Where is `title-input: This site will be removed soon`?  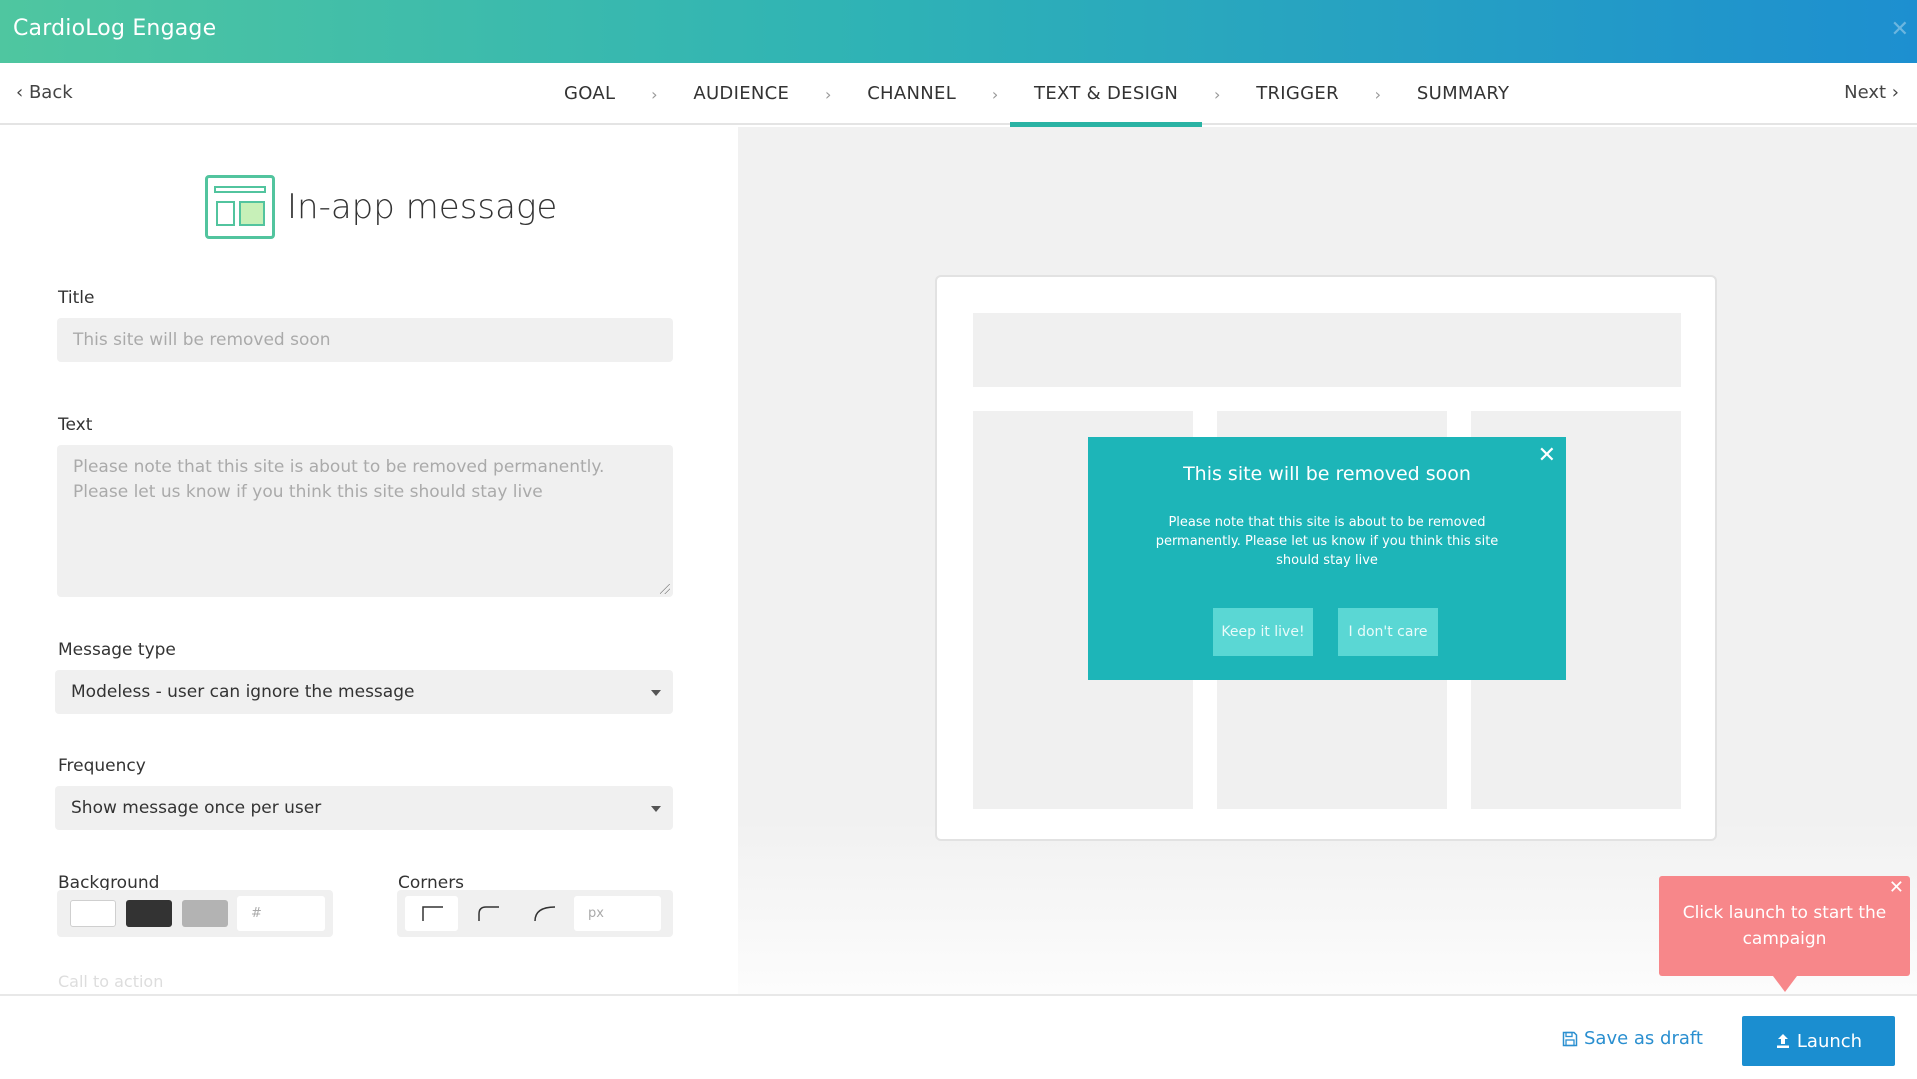
title-input: This site will be removed soon is located at coordinates (365, 340).